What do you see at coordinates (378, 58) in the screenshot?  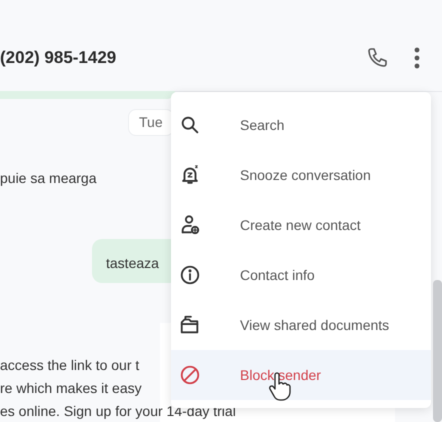 I see `phone-icon` at bounding box center [378, 58].